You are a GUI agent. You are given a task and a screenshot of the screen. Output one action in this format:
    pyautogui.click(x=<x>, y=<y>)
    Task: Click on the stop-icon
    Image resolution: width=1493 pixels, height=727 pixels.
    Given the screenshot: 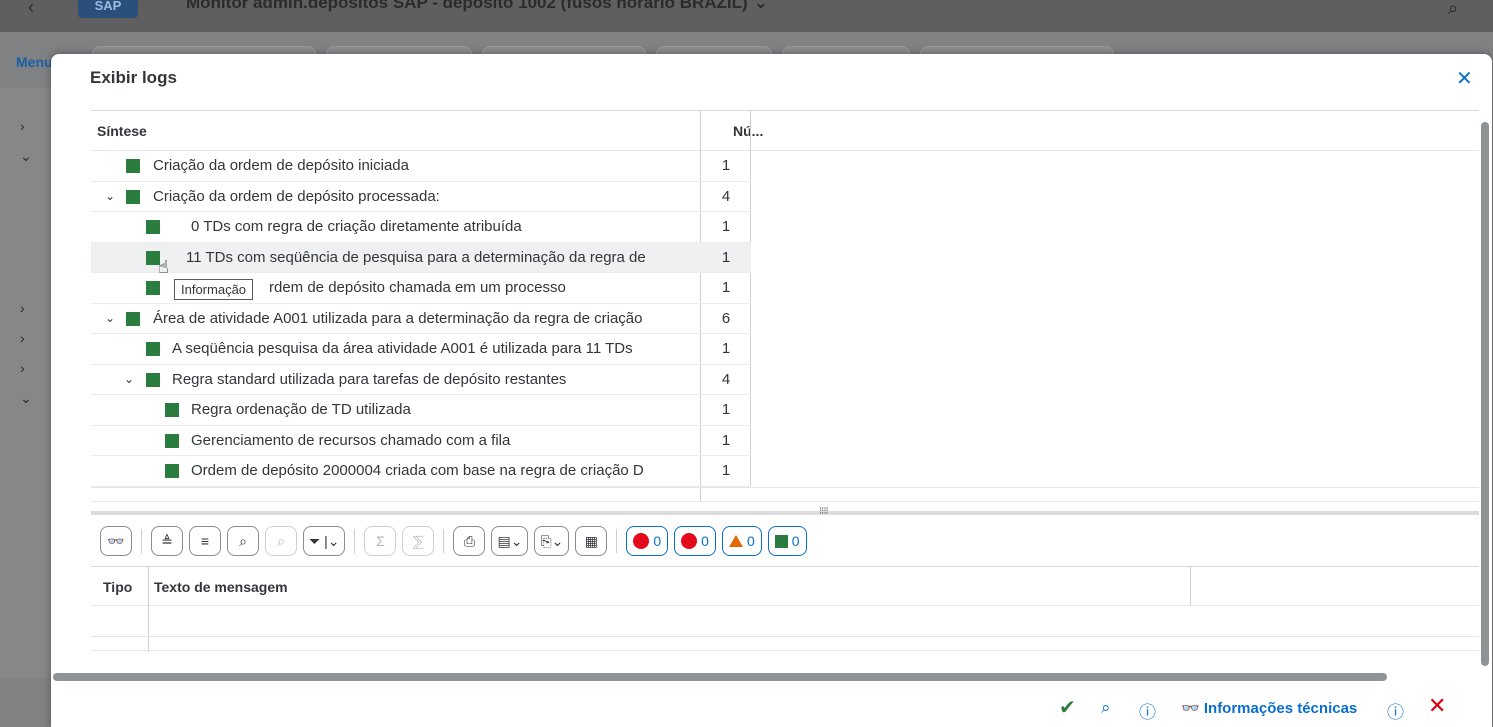 What is the action you would take?
    pyautogui.click(x=641, y=541)
    